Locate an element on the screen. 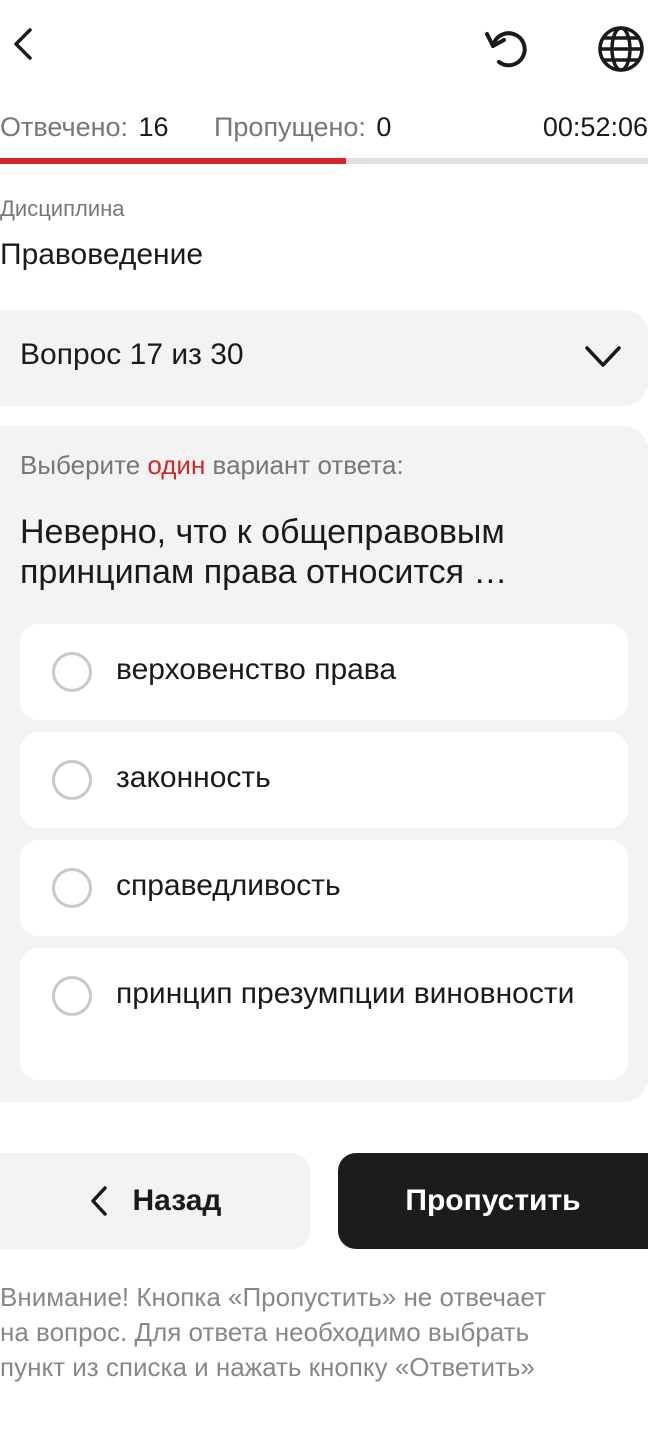 This screenshot has height=1440, width=648. instruction-text: Выберите is located at coordinates (84, 465).